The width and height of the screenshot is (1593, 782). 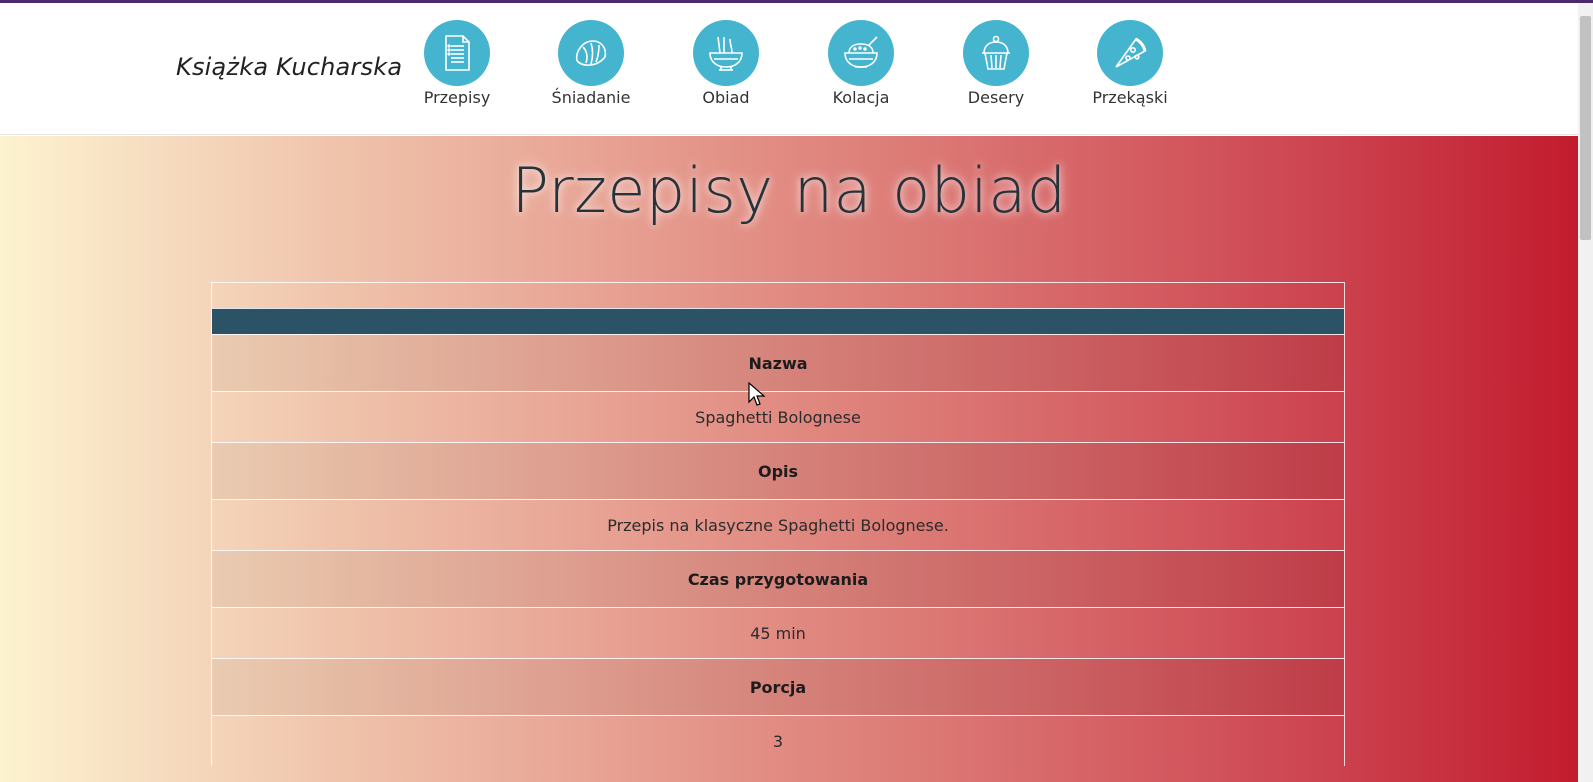 I want to click on table-row-name-header: Nazwa, so click(x=778, y=362).